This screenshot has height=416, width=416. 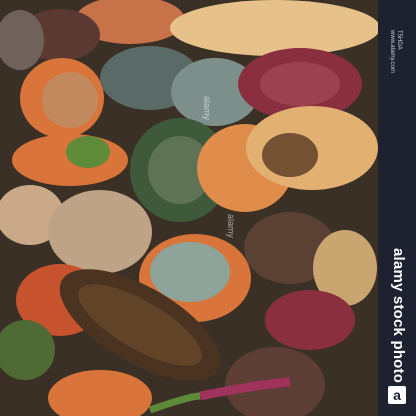 I want to click on squash-mold, so click(x=70, y=100).